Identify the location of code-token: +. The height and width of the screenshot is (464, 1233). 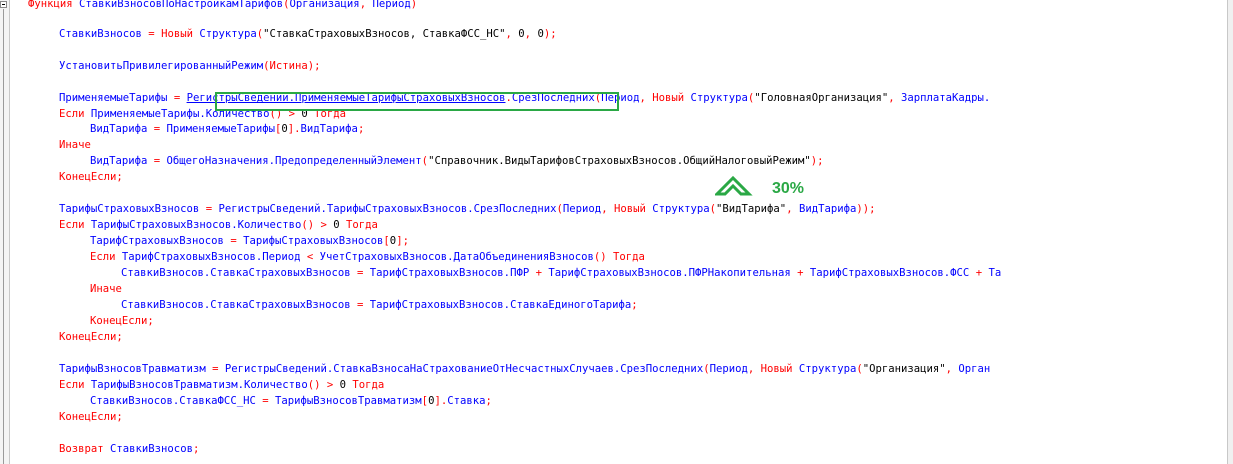
(979, 273).